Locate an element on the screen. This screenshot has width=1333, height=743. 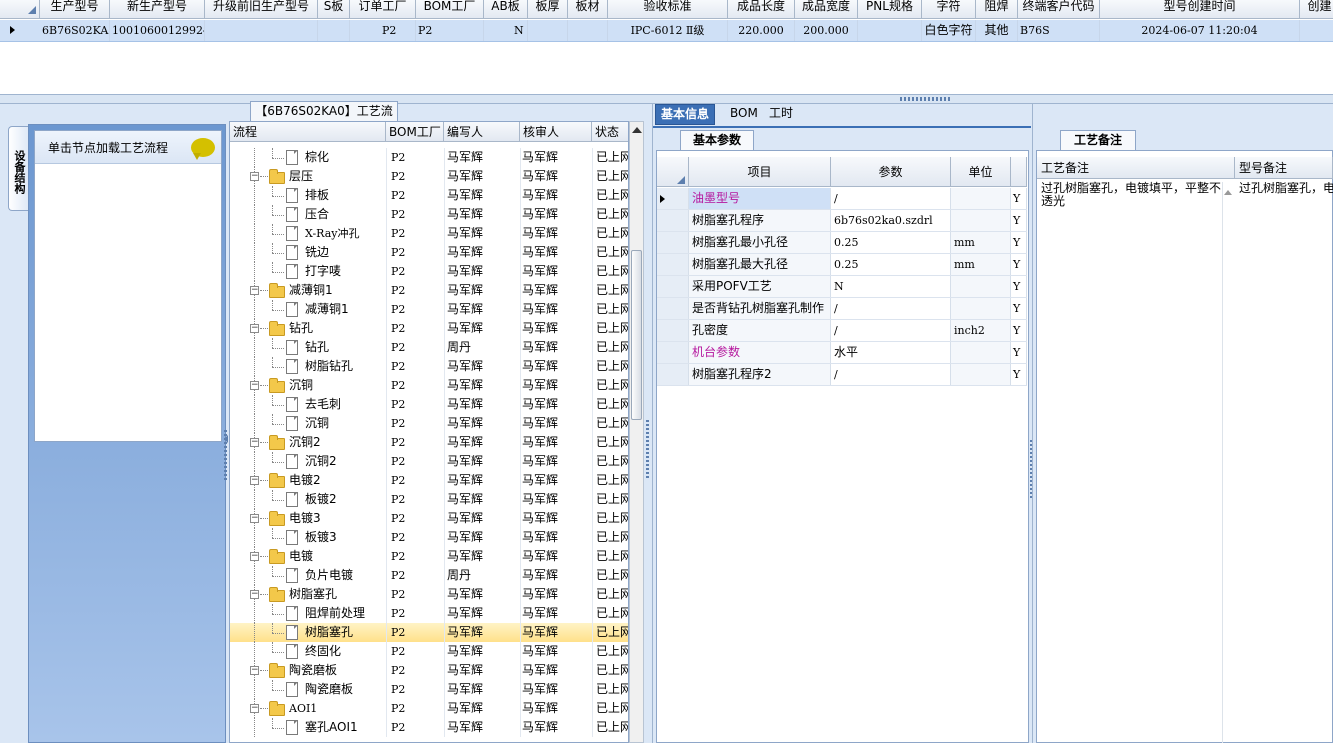
flow-row: − AOI1 P2 马军辉 马军辉 已上网 is located at coordinates (429, 708).